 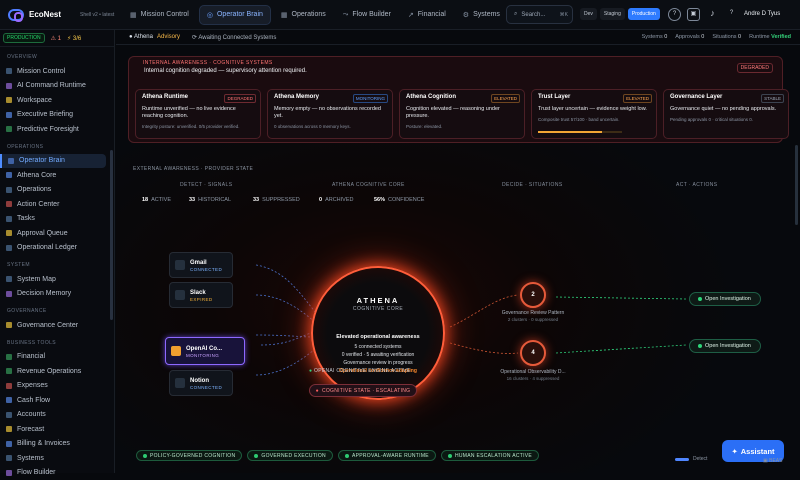 What do you see at coordinates (57, 371) in the screenshot?
I see `sidebar-item-revenue-operations: Revenue Operations` at bounding box center [57, 371].